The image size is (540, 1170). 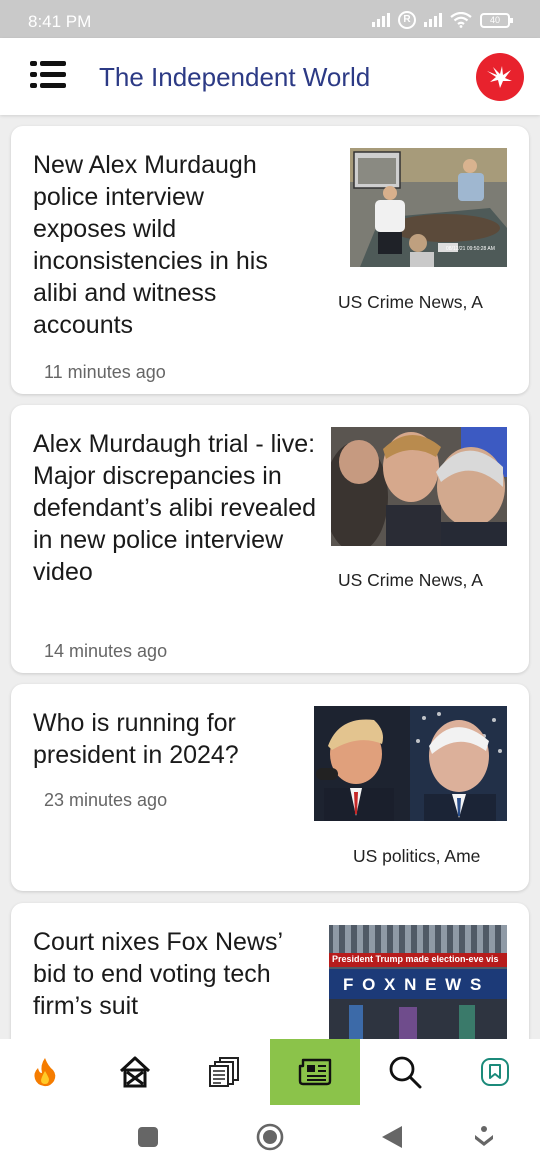 I want to click on roaming-icon: R, so click(x=407, y=20).